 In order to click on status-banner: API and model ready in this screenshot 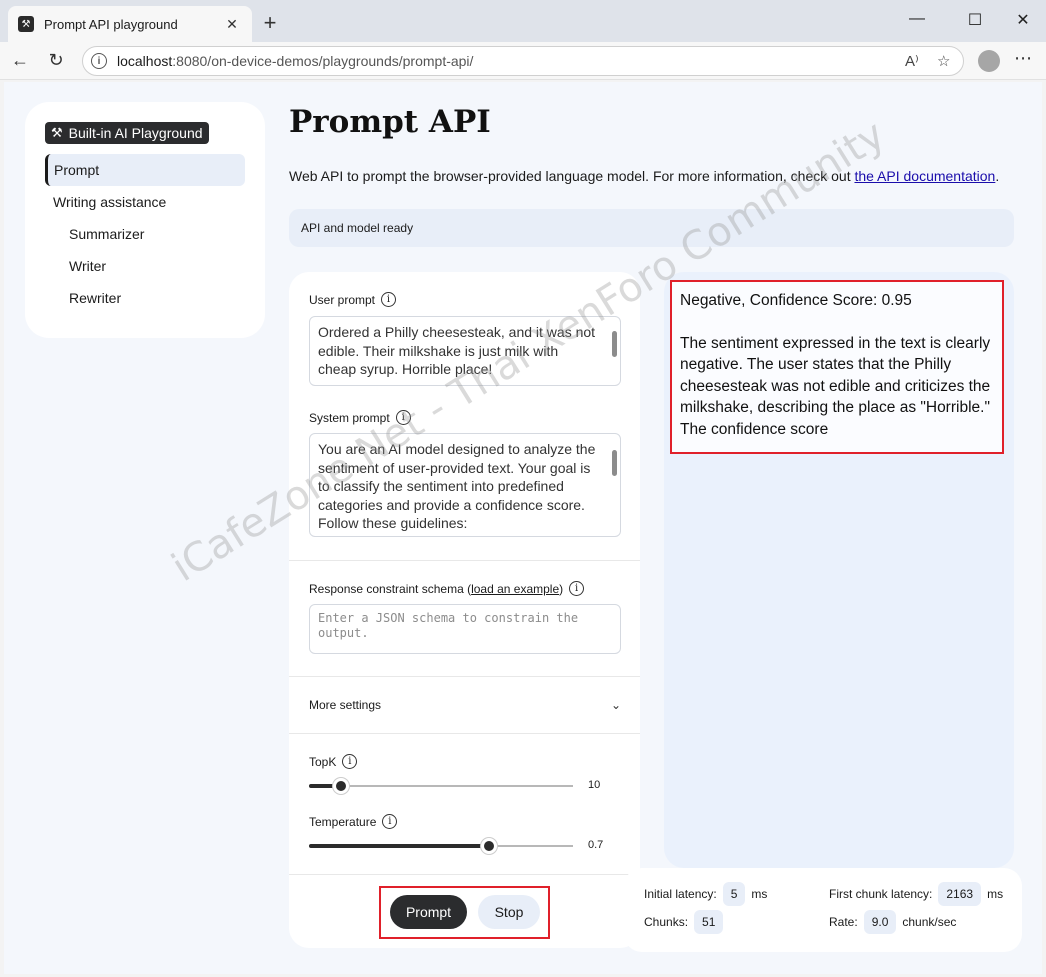, I will do `click(651, 228)`.